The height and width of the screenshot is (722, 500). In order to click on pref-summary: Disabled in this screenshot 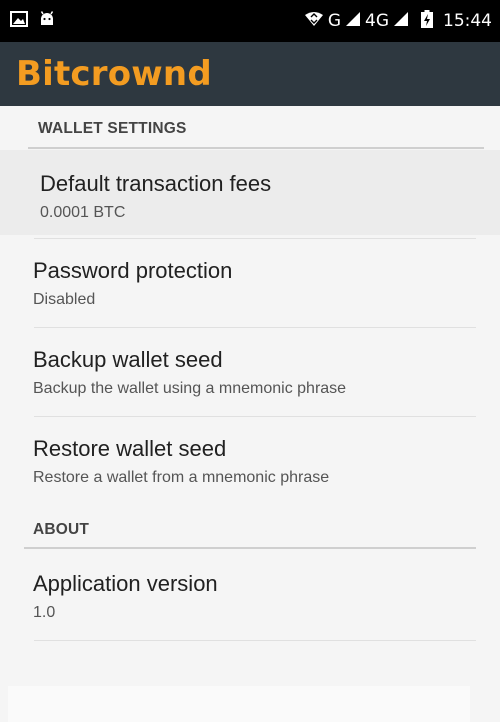, I will do `click(64, 299)`.